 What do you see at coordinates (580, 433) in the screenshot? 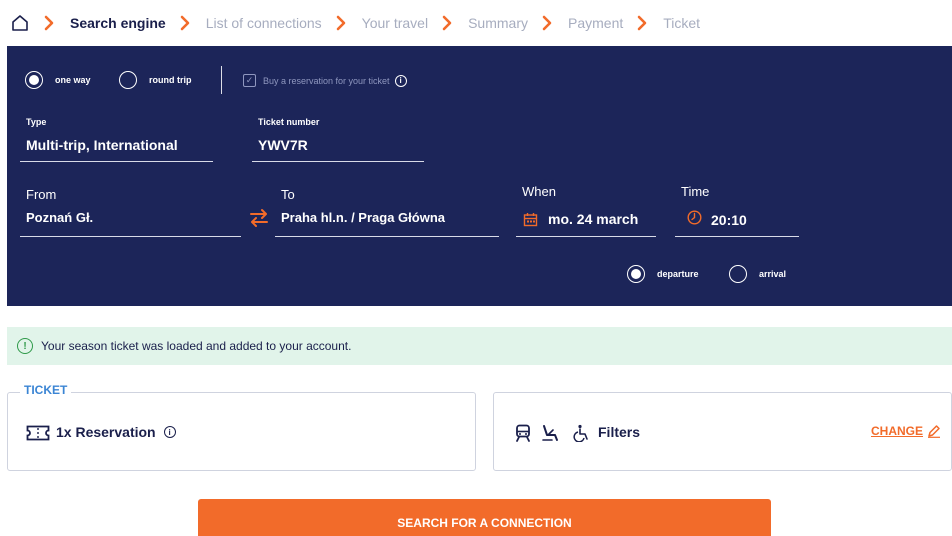
I see `wheelchair-icon` at bounding box center [580, 433].